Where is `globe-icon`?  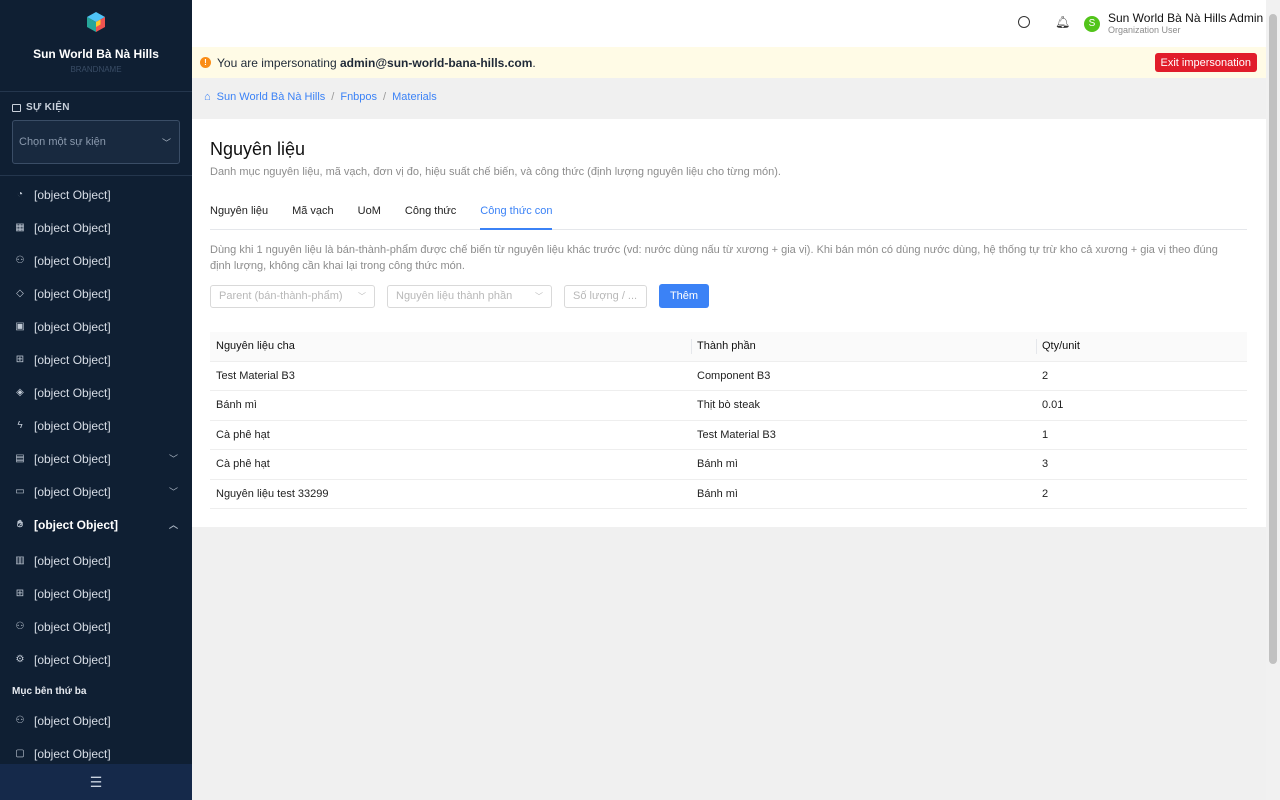 globe-icon is located at coordinates (1024, 22).